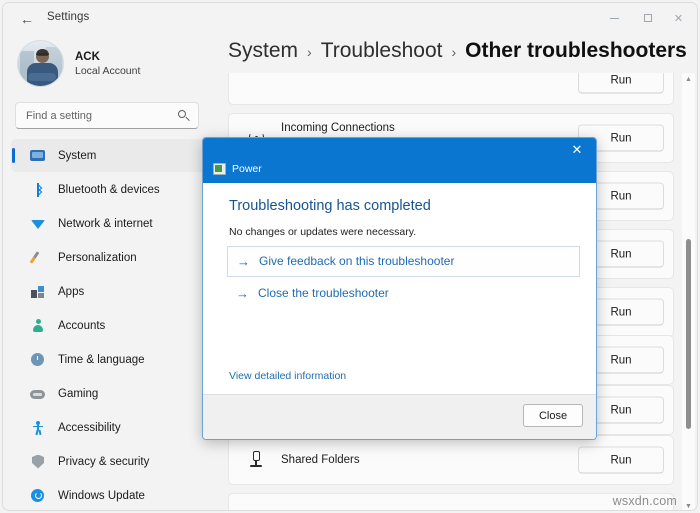  What do you see at coordinates (247, 169) in the screenshot?
I see `dialog-title: Power` at bounding box center [247, 169].